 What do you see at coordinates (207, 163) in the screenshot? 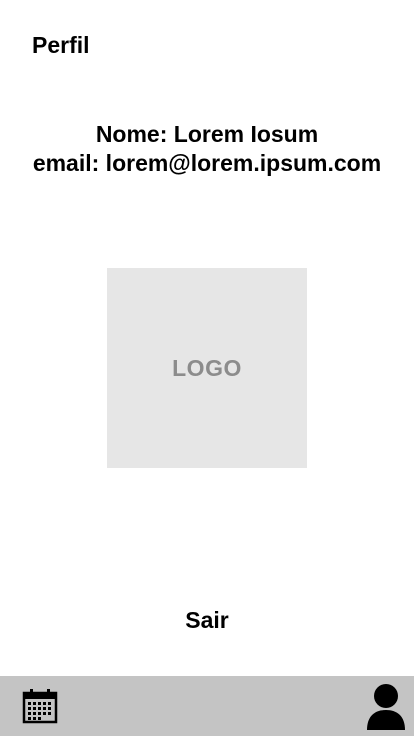
I see `profile-email: email: lorem@lorem.ipsum.com` at bounding box center [207, 163].